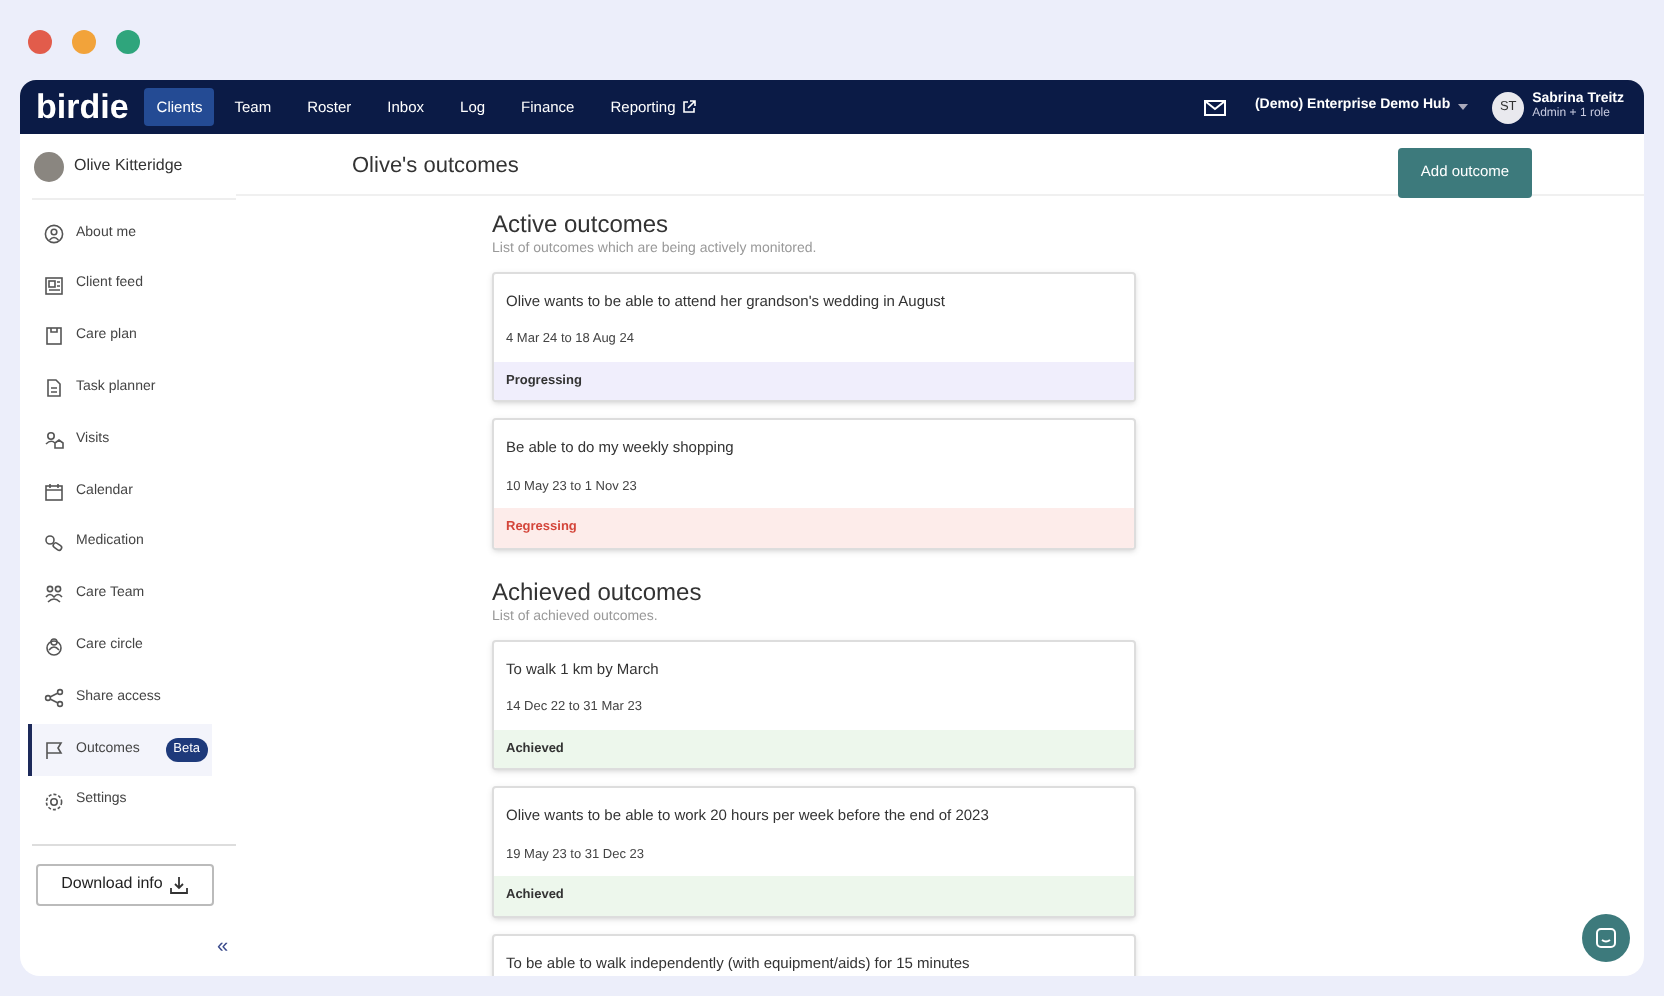 Image resolution: width=1664 pixels, height=996 pixels. What do you see at coordinates (54, 801) in the screenshot?
I see `gear-icon` at bounding box center [54, 801].